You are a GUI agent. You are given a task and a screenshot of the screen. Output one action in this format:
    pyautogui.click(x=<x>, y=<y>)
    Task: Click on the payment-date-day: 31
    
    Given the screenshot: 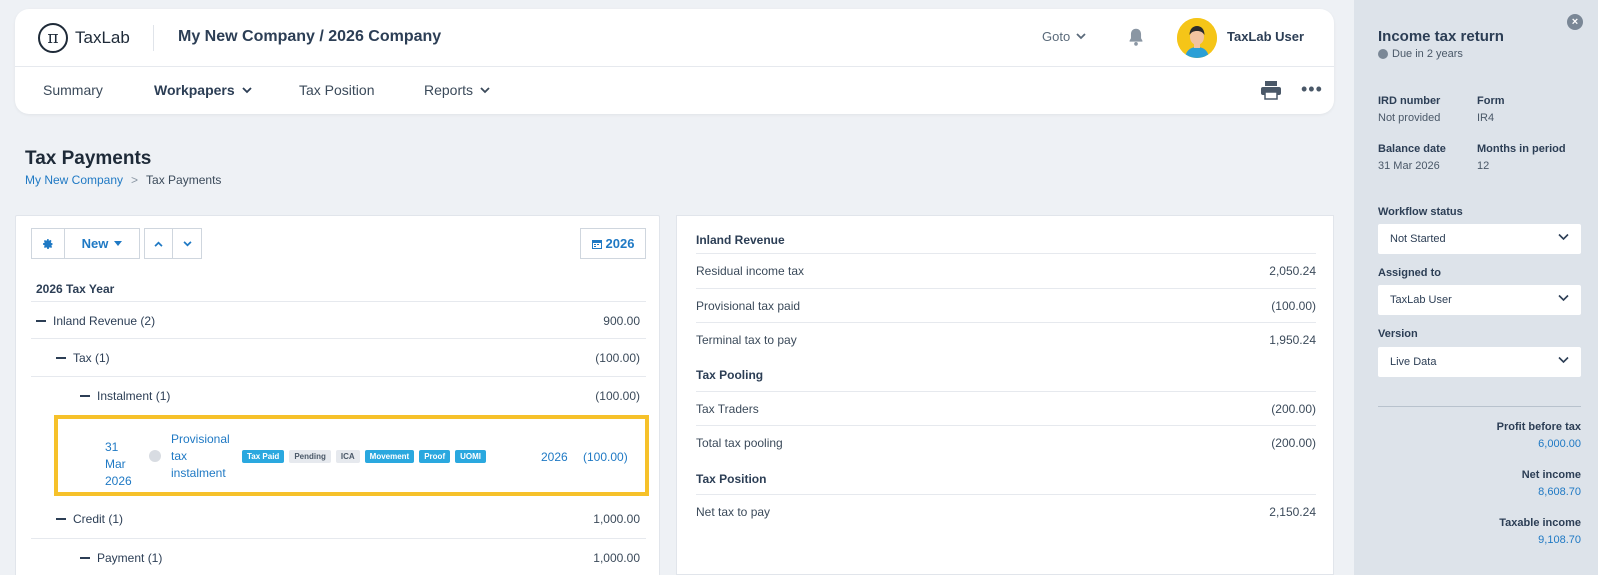 What is the action you would take?
    pyautogui.click(x=112, y=447)
    